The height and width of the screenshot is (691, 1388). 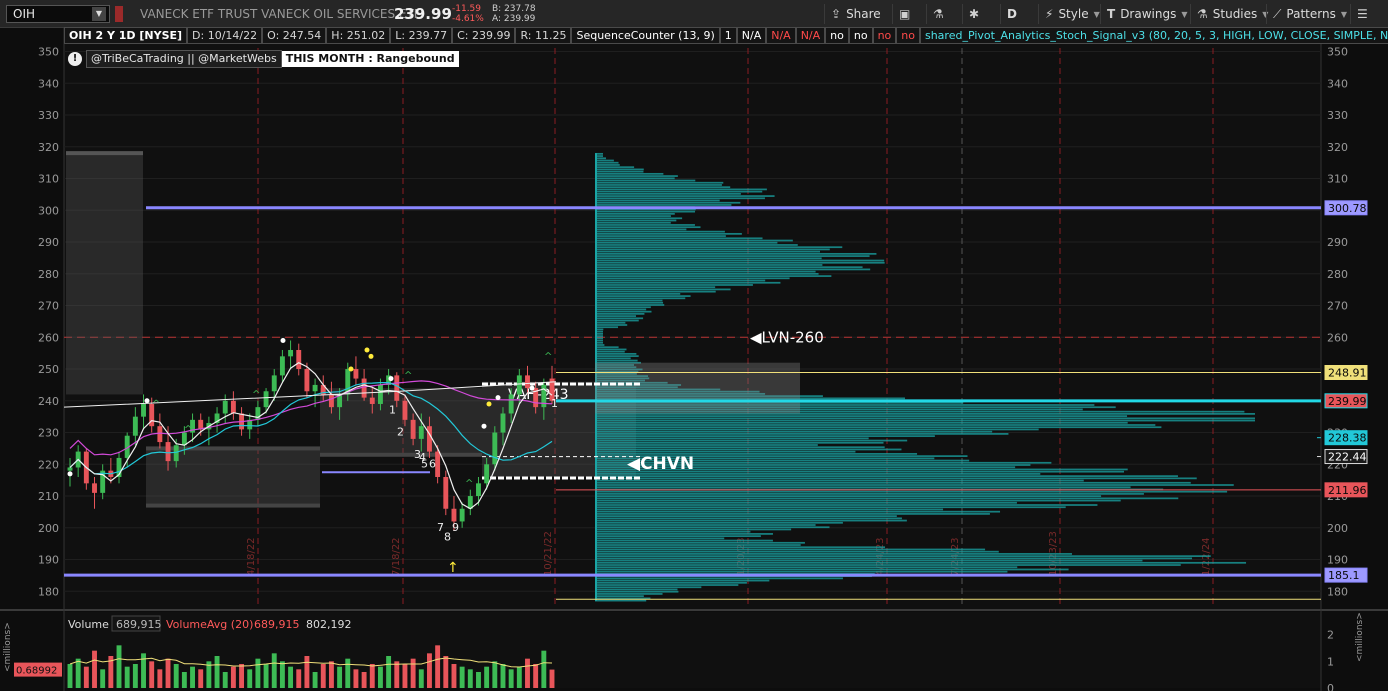 I want to click on last-price: 239.99, so click(x=423, y=14).